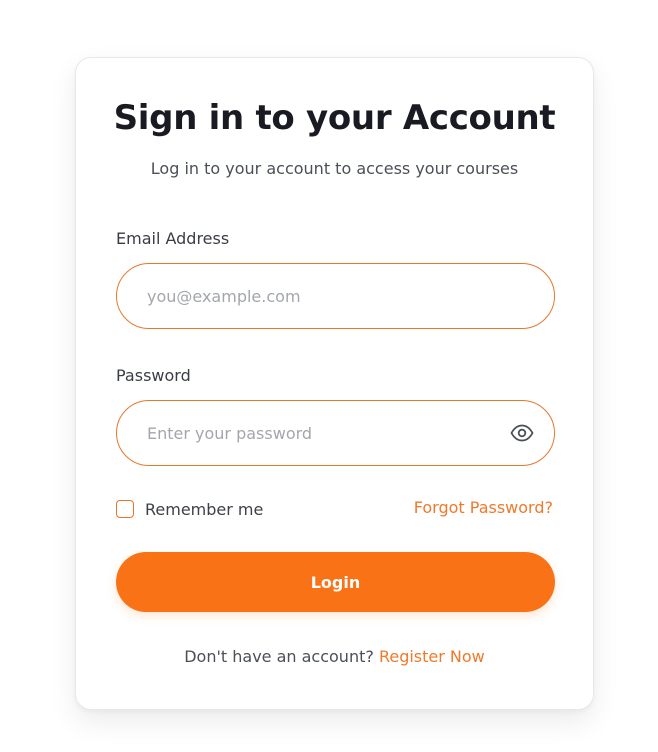 The width and height of the screenshot is (658, 752). Describe the element at coordinates (432, 656) in the screenshot. I see `register-link: Register Now` at that location.